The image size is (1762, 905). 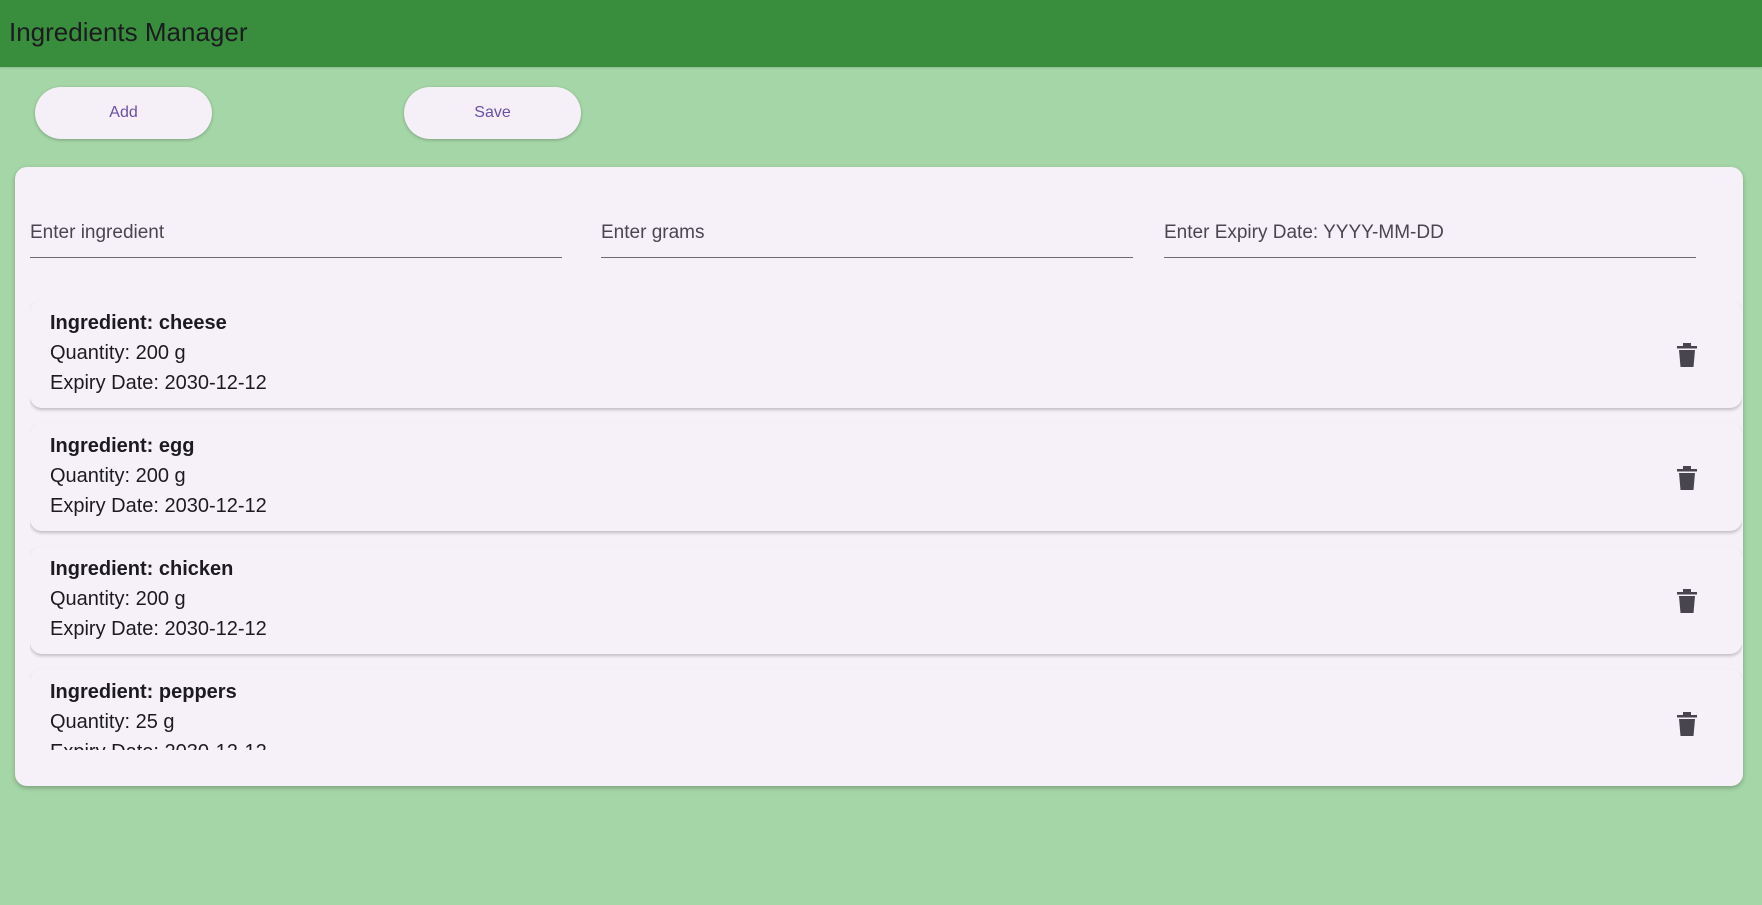 I want to click on ingredient-name: Ingredient: chicken, so click(x=142, y=569).